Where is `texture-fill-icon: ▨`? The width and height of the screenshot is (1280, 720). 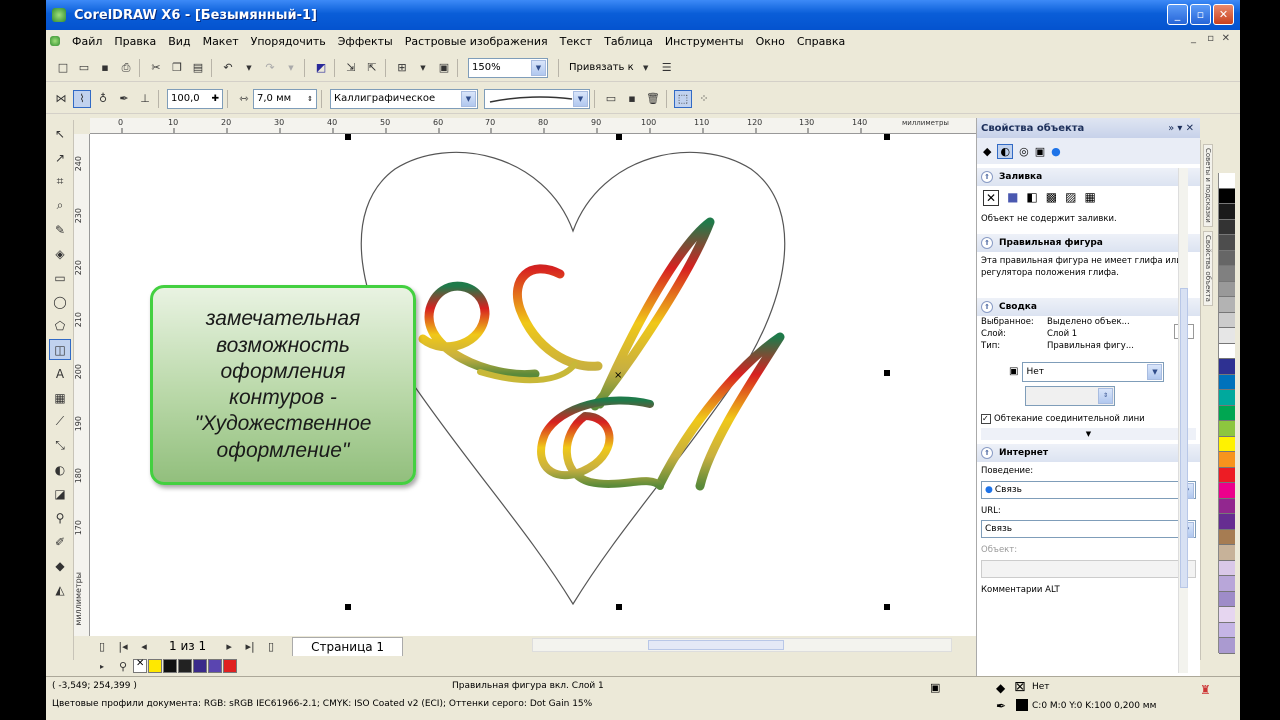
texture-fill-icon: ▨ is located at coordinates (1070, 198).